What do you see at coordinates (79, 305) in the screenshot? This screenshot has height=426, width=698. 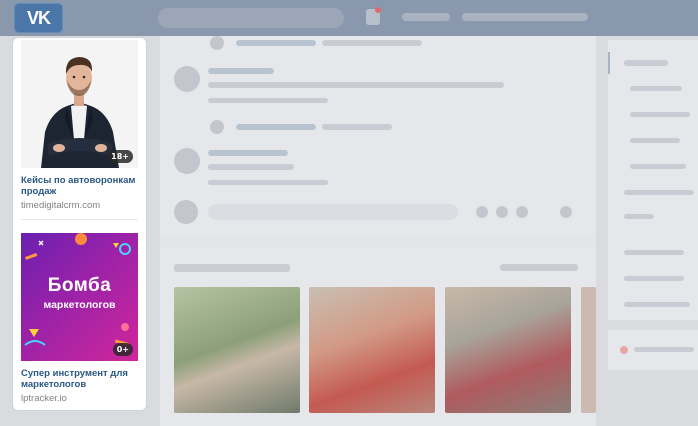 I see `promo-subline: маркетологов` at bounding box center [79, 305].